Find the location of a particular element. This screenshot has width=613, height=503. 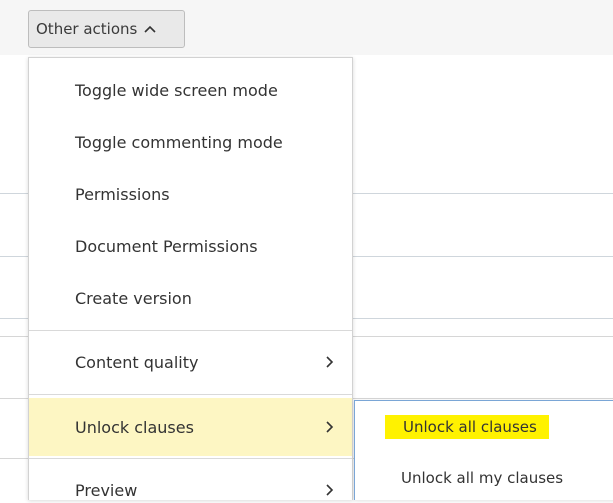

menu-item-document-permissions: Document Permissions is located at coordinates (190, 246).